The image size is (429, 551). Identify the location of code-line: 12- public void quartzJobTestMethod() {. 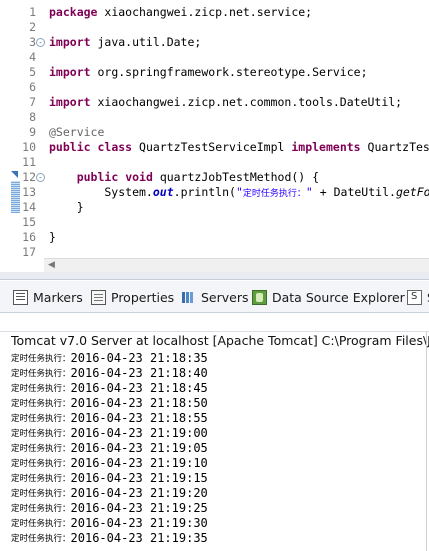
(214, 177).